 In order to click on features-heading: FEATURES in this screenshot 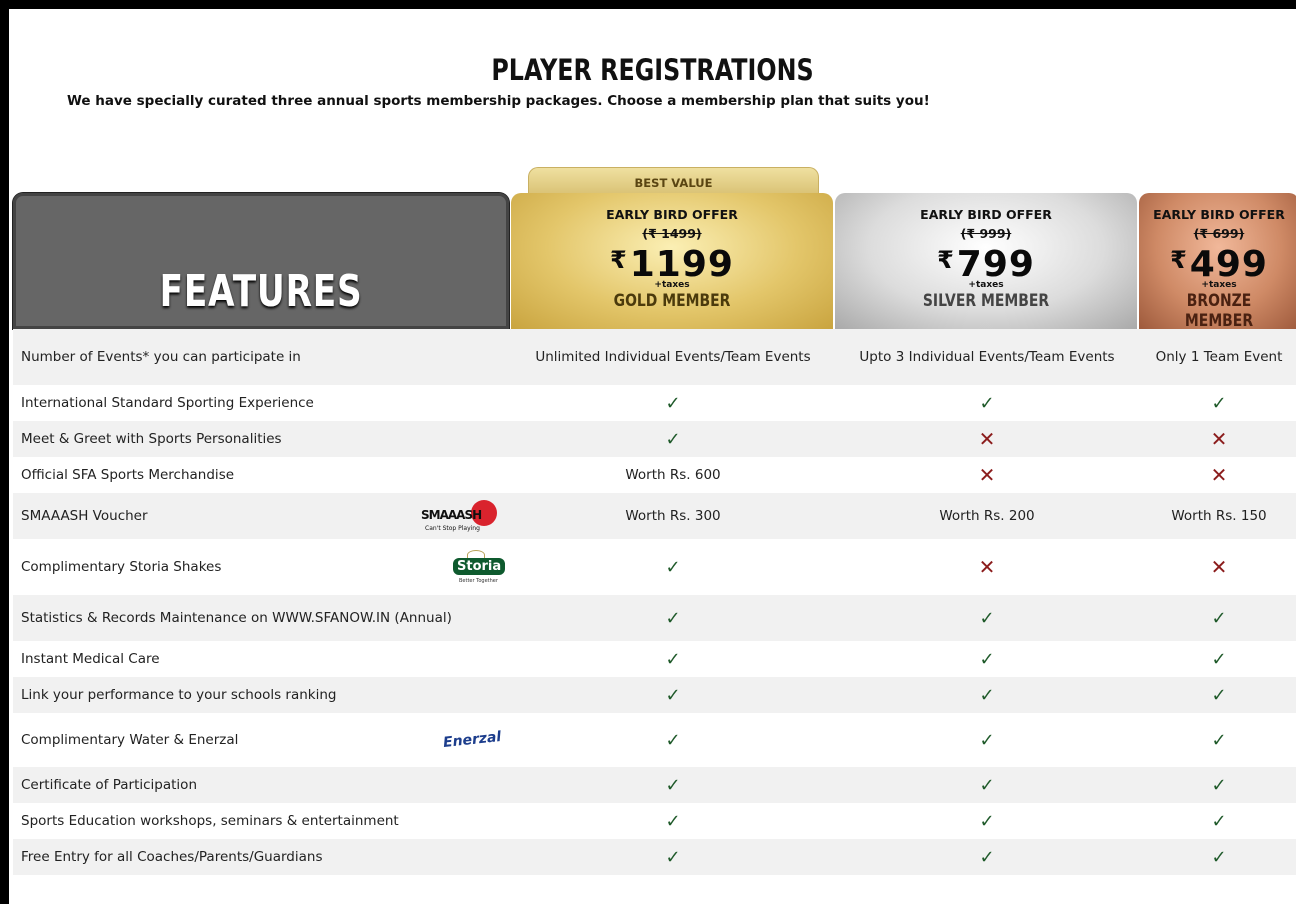, I will do `click(261, 291)`.